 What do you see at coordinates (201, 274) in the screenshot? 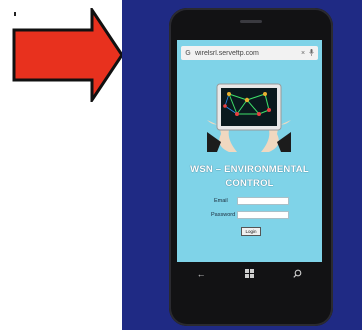
I see `back-icon: ←` at bounding box center [201, 274].